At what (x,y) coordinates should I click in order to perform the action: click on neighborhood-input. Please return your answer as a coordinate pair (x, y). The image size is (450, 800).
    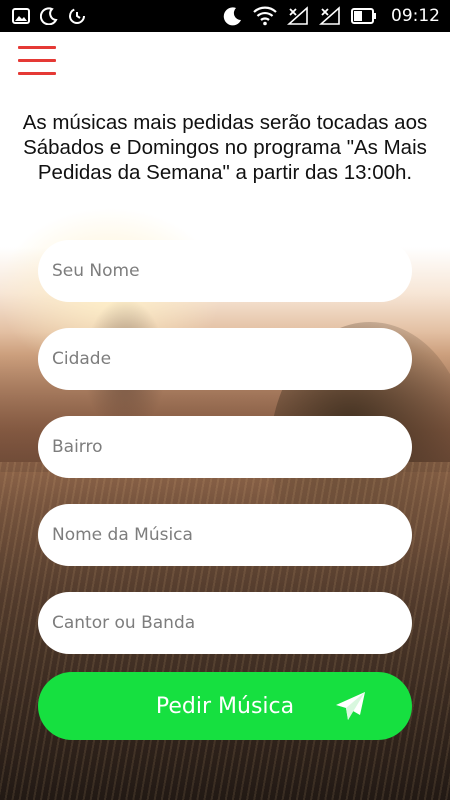
    Looking at the image, I should click on (225, 447).